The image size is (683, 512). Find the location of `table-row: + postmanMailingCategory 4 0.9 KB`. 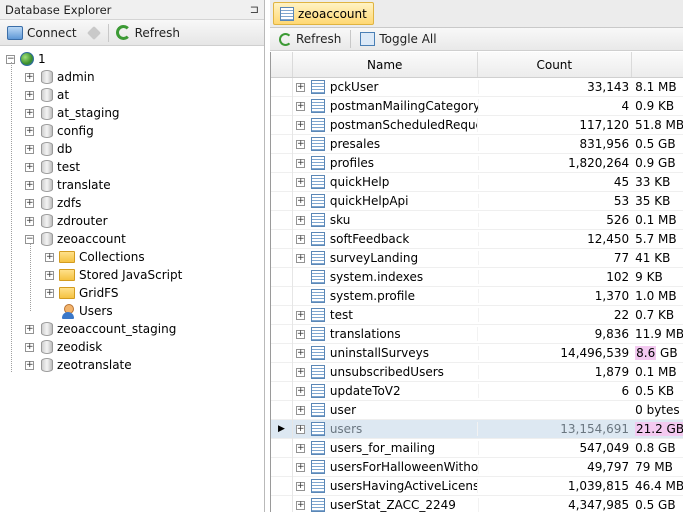

table-row: + postmanMailingCategory 4 0.9 KB is located at coordinates (477, 106).